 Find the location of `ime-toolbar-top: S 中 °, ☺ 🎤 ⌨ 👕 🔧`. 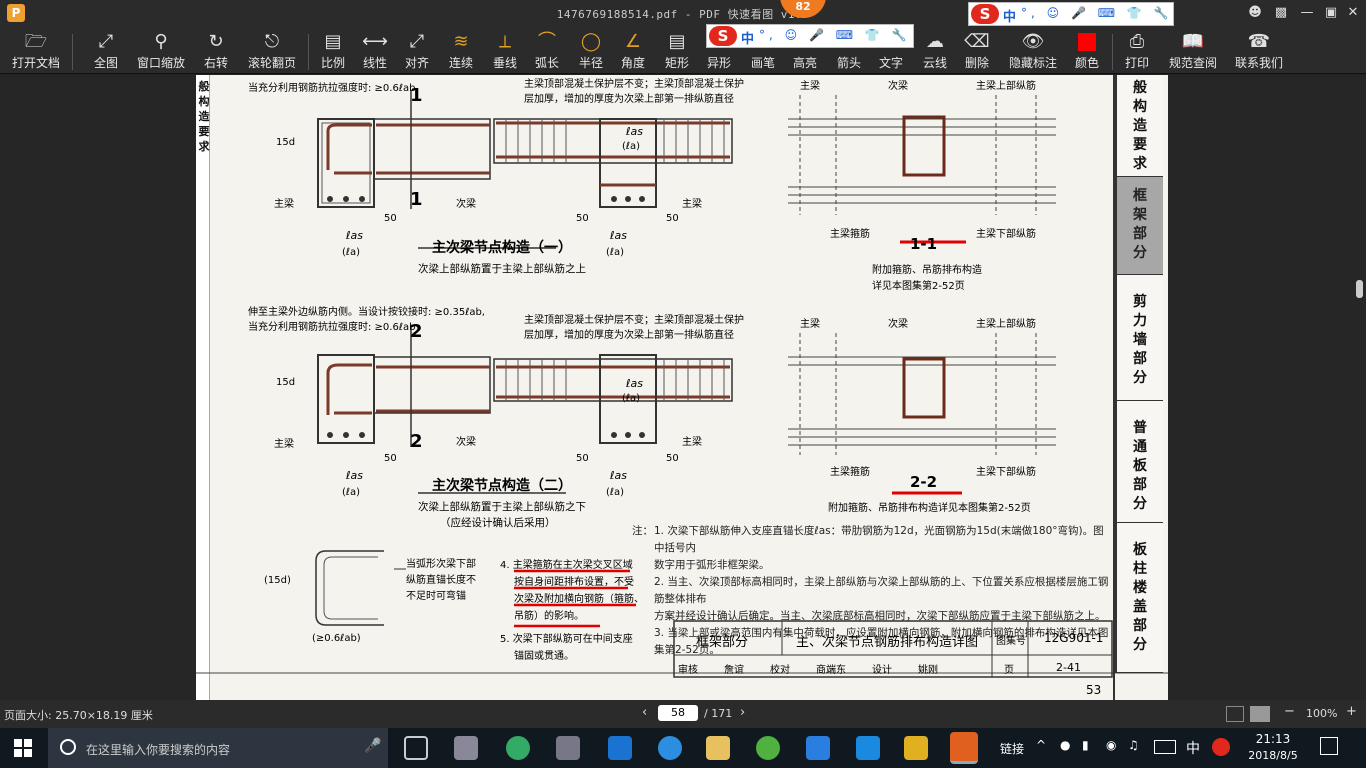

ime-toolbar-top: S 中 °, ☺ 🎤 ⌨ 👕 🔧 is located at coordinates (1071, 14).